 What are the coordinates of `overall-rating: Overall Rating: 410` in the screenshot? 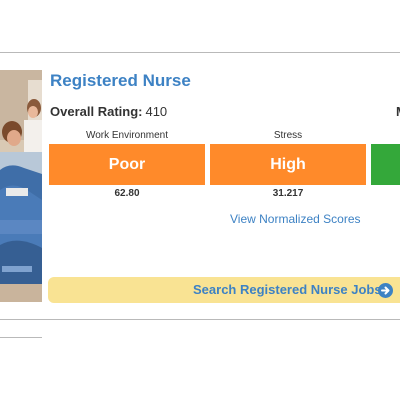 It's located at (108, 111).